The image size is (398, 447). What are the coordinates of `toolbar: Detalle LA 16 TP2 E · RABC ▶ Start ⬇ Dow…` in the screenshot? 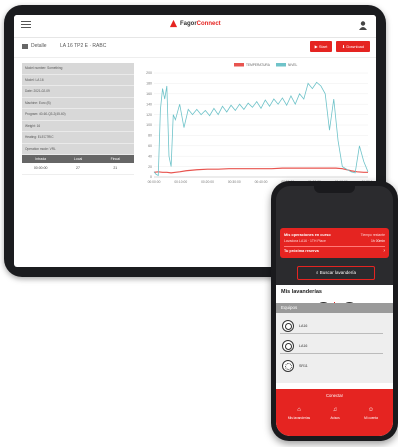 It's located at (195, 47).